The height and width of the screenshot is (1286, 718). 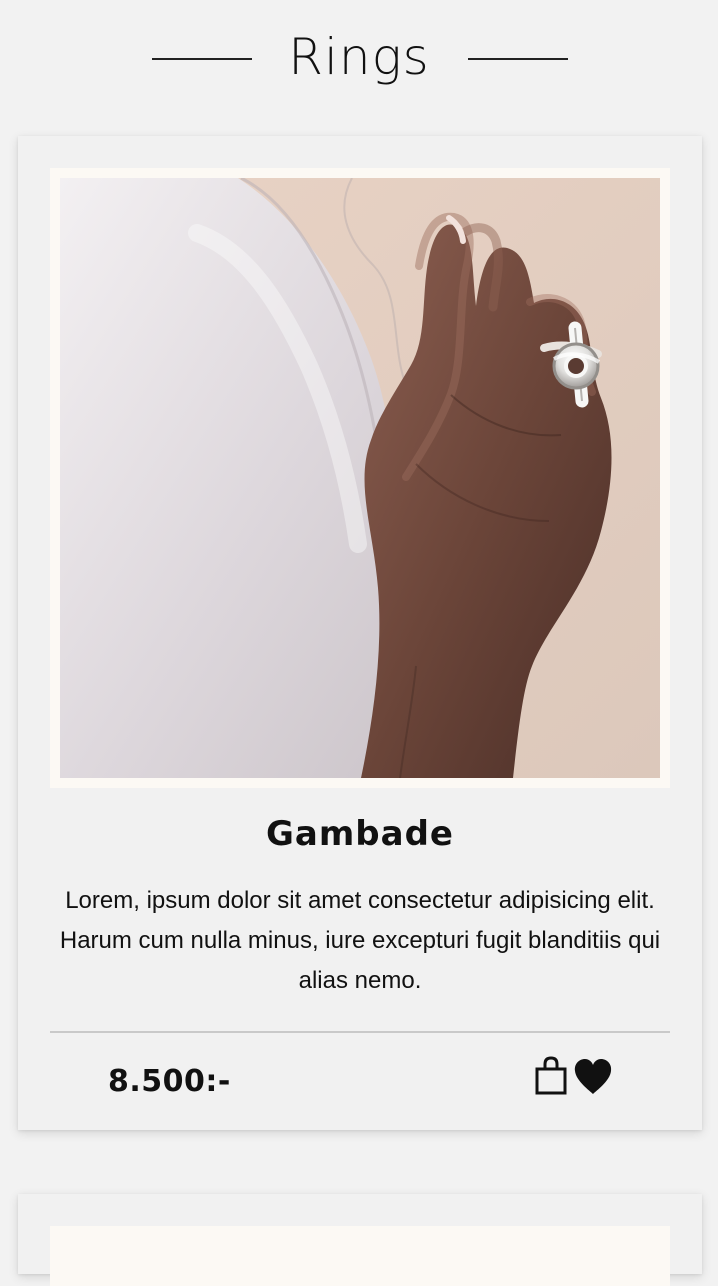 I want to click on product-price: 8.500:-, so click(x=169, y=1081).